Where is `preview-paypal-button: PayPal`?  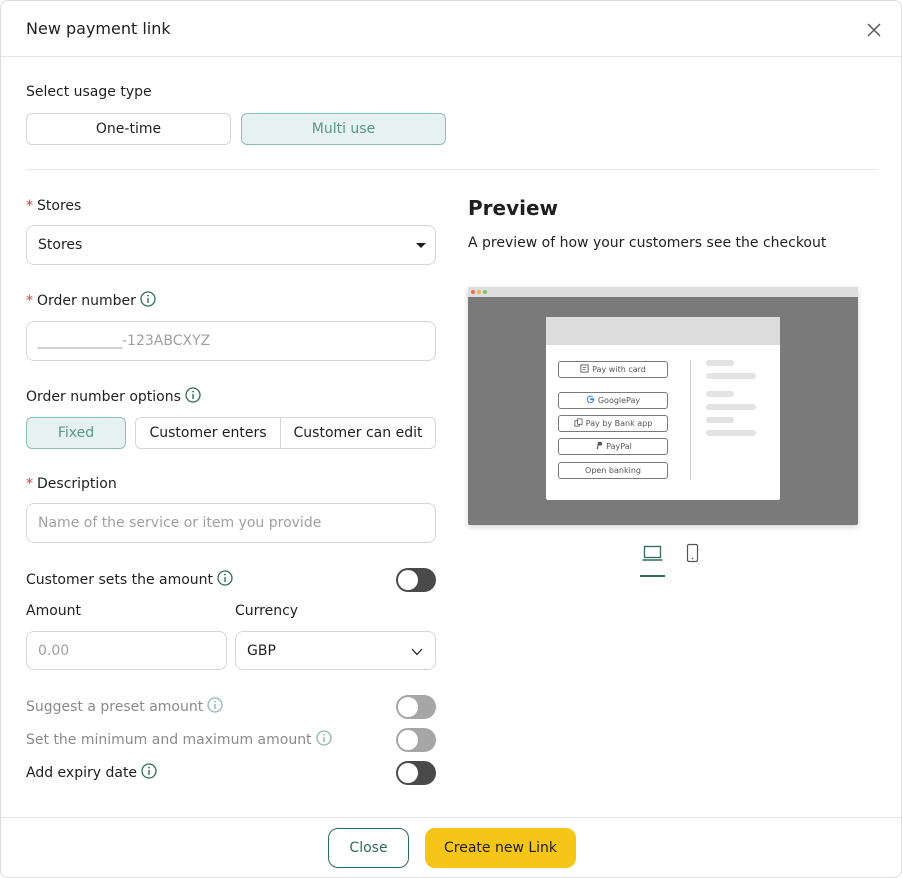 preview-paypal-button: PayPal is located at coordinates (613, 446).